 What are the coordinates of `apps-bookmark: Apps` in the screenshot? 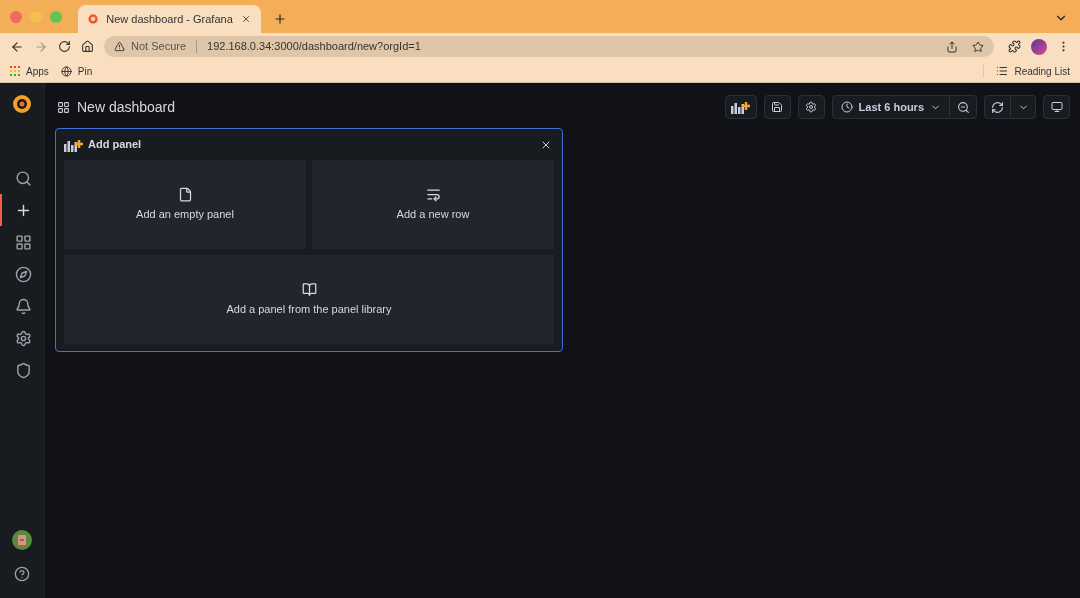 It's located at (29, 71).